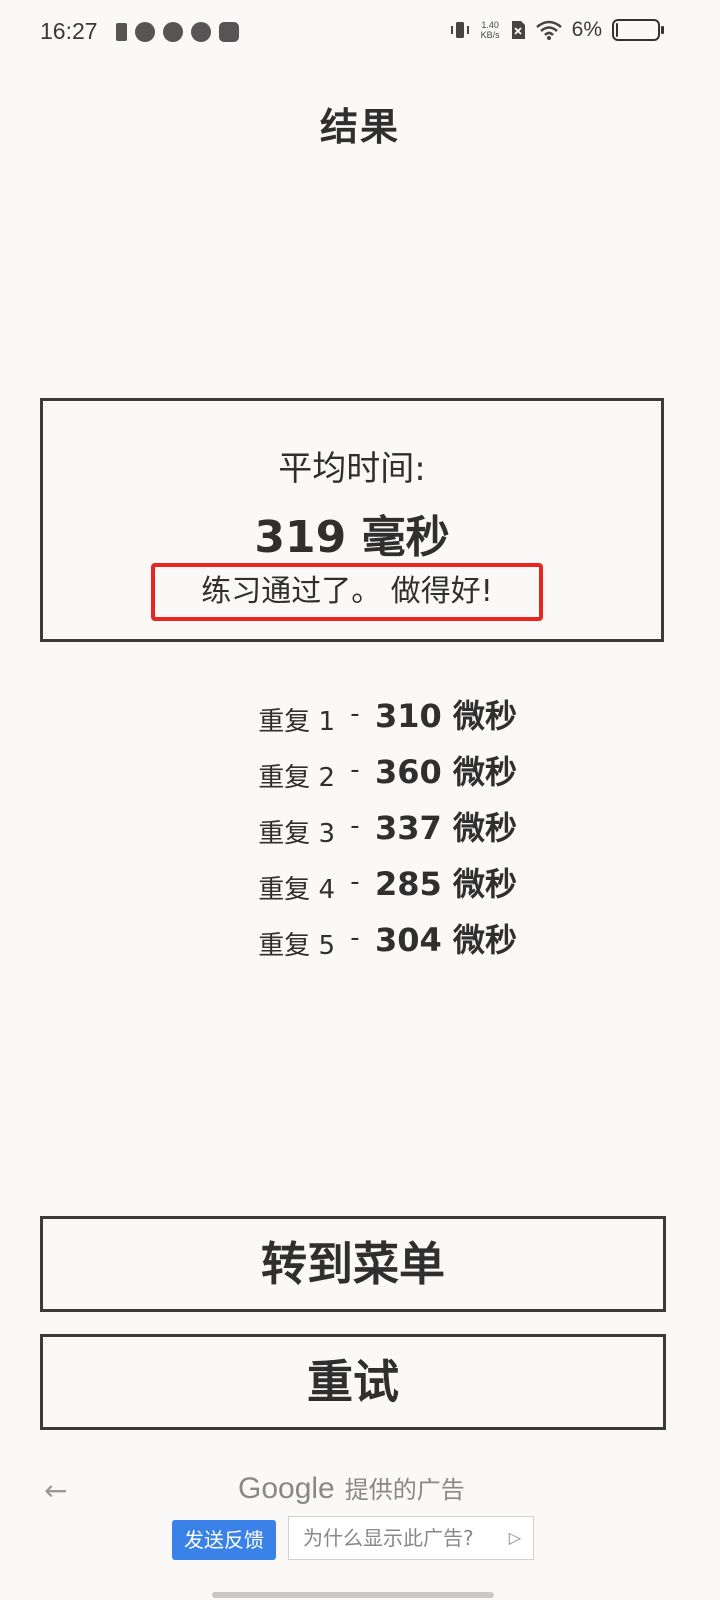  What do you see at coordinates (388, 1538) in the screenshot?
I see `why-this-ad-label: 为什么显示此广告?` at bounding box center [388, 1538].